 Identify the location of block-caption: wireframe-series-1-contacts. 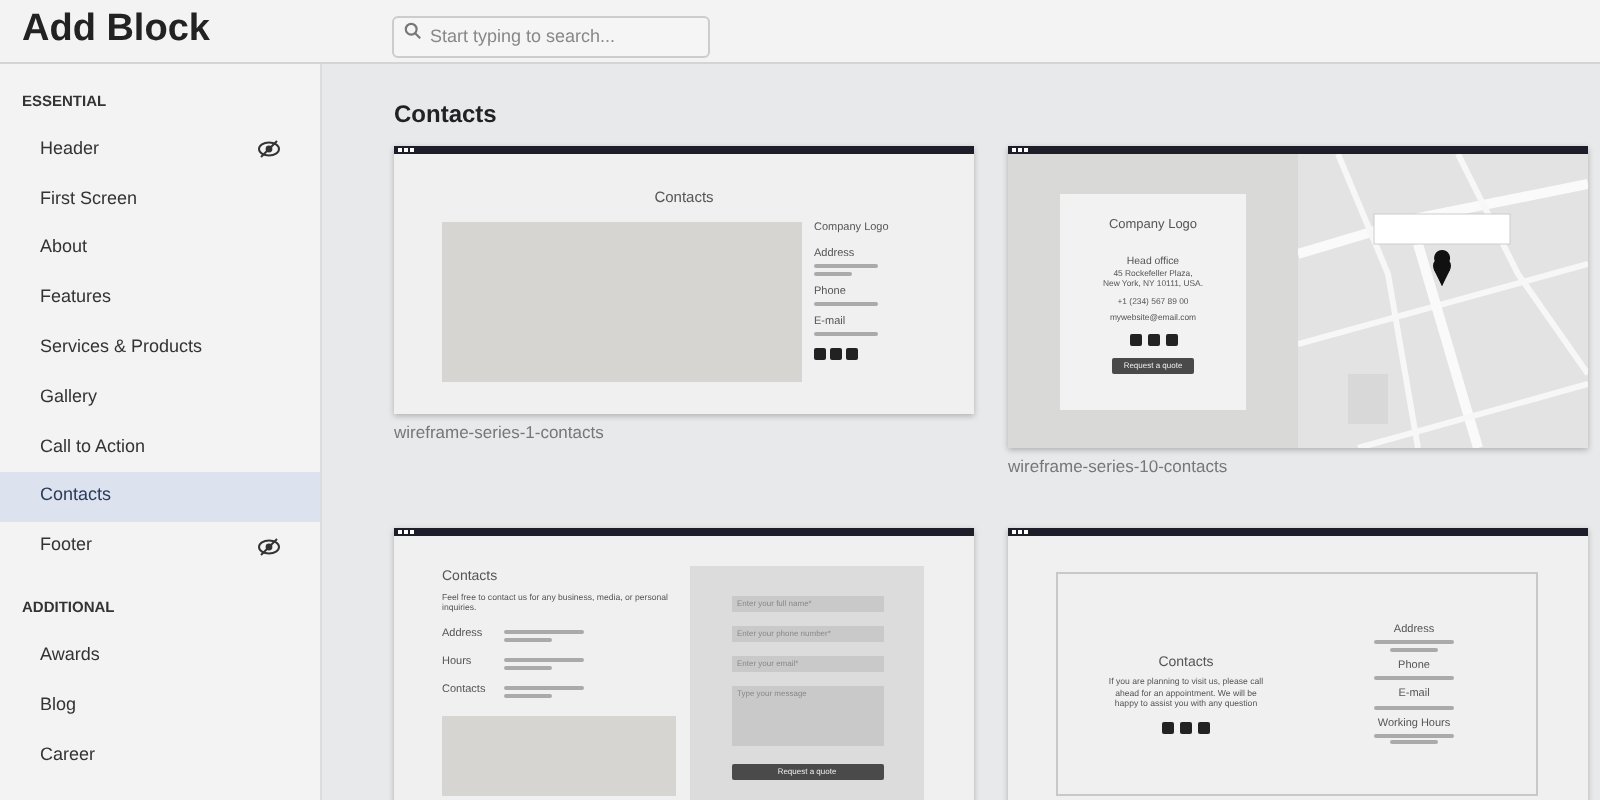
(500, 433).